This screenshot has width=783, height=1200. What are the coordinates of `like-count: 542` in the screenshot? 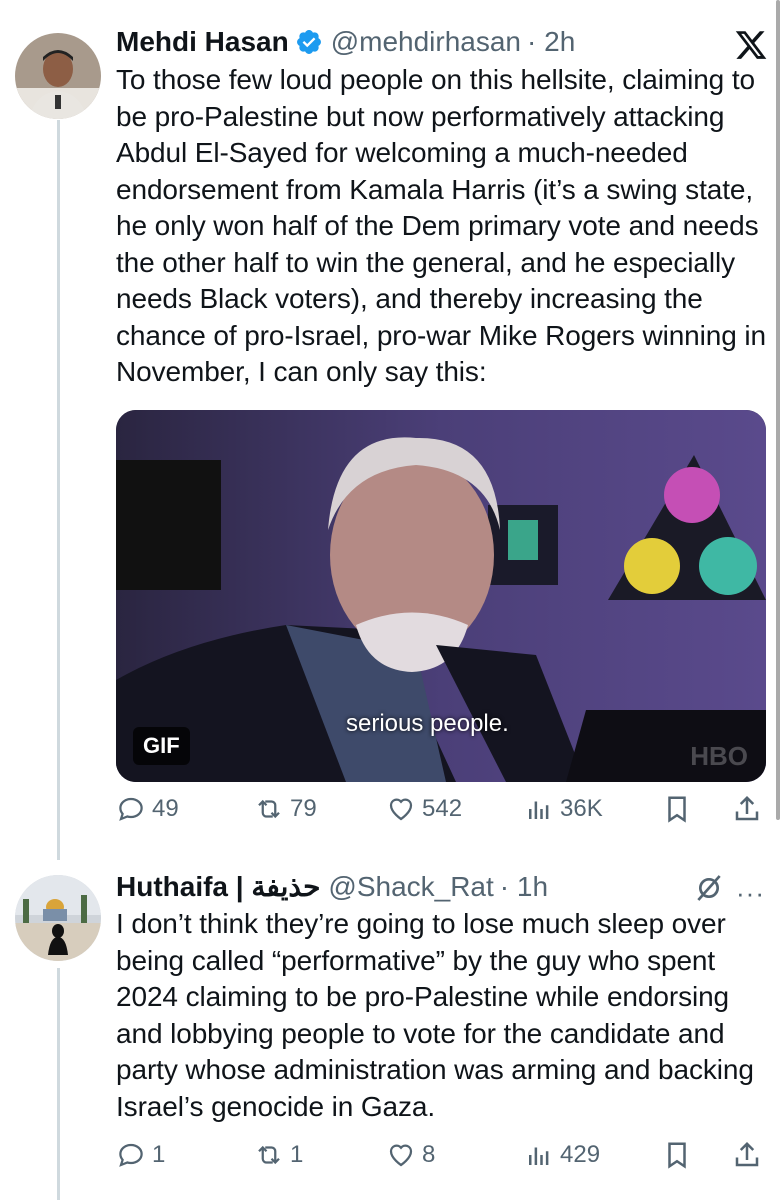 It's located at (442, 808).